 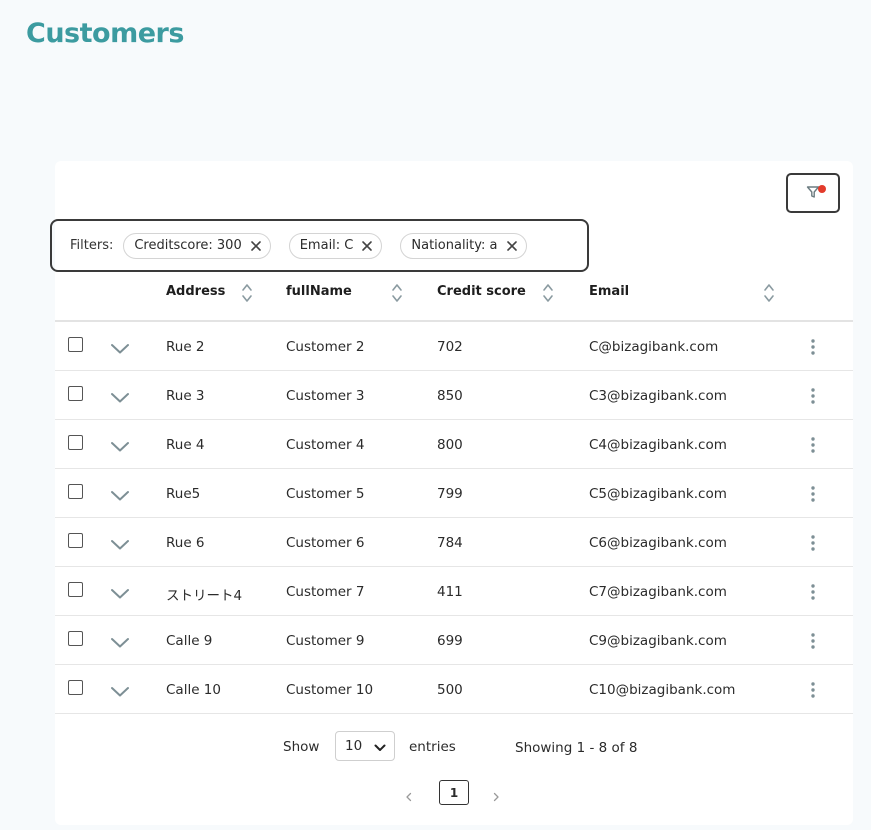 I want to click on table-row: Rue 6 Customer 6 784 C6@bizagibank.com, so click(x=454, y=542).